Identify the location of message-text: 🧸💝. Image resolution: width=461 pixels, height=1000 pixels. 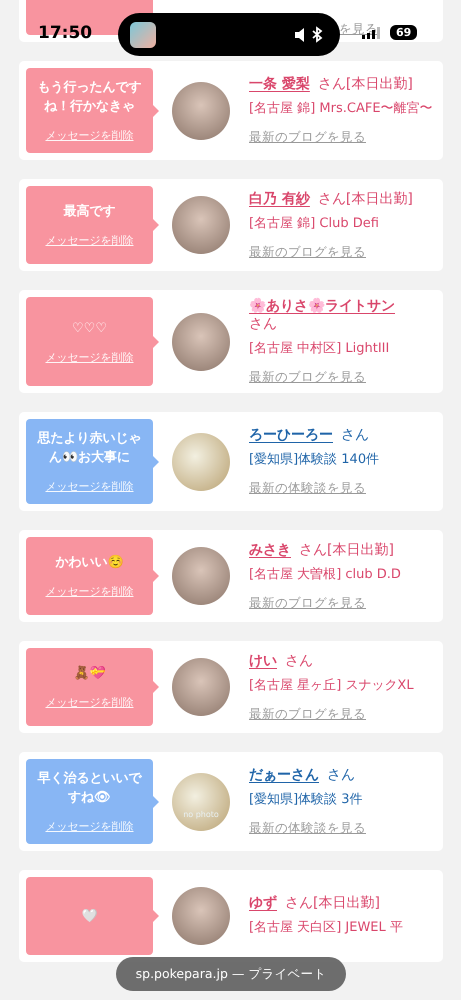
(90, 673).